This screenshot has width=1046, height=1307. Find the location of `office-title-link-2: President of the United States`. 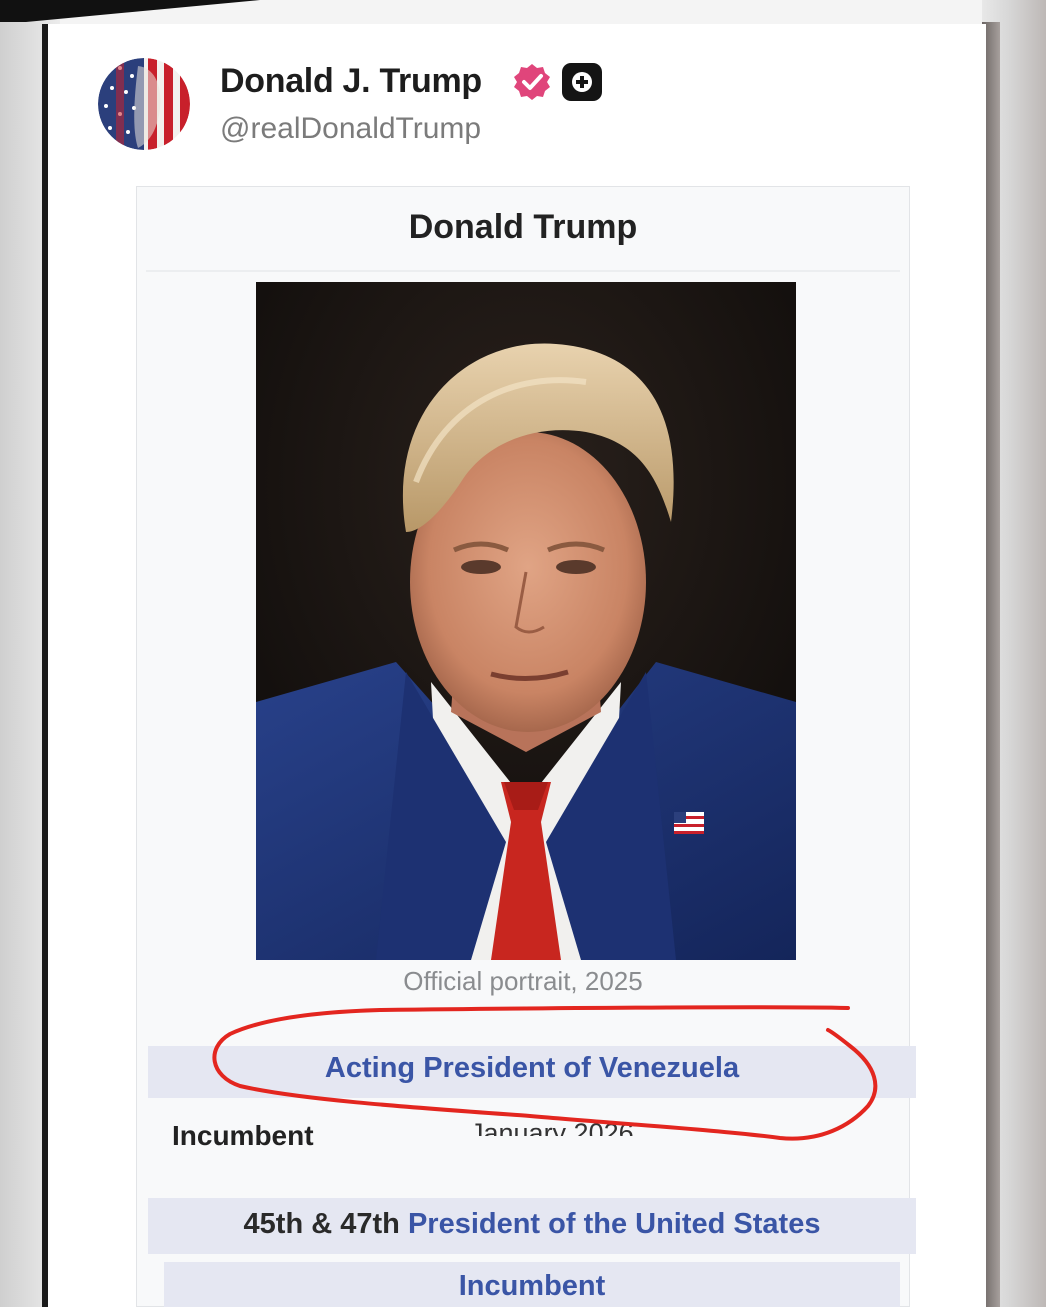

office-title-link-2: President of the United States is located at coordinates (614, 1224).